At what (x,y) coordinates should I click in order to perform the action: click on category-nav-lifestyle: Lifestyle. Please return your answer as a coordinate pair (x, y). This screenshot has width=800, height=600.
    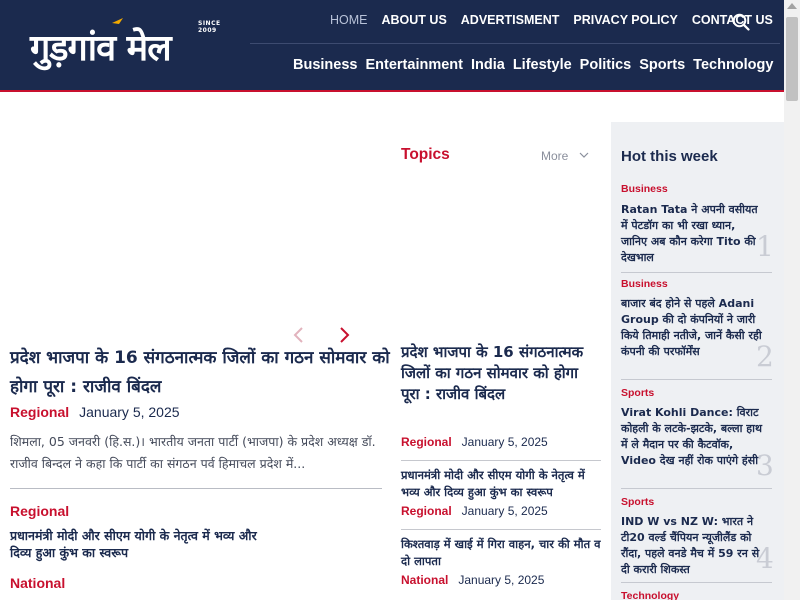
    Looking at the image, I should click on (542, 65).